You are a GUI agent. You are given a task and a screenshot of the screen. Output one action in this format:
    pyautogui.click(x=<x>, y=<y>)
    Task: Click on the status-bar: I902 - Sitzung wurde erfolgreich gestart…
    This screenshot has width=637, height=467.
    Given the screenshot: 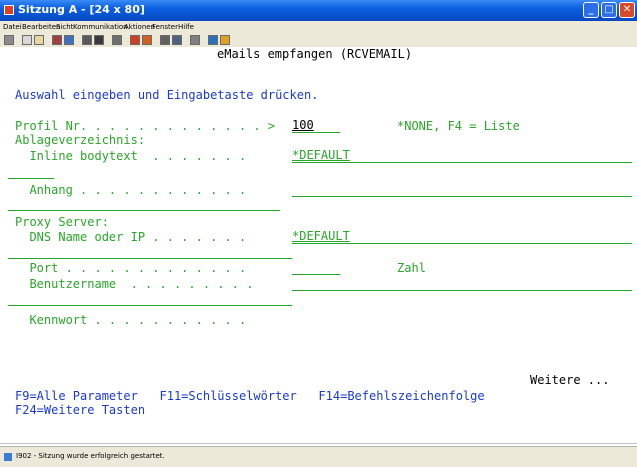 What is the action you would take?
    pyautogui.click(x=318, y=456)
    